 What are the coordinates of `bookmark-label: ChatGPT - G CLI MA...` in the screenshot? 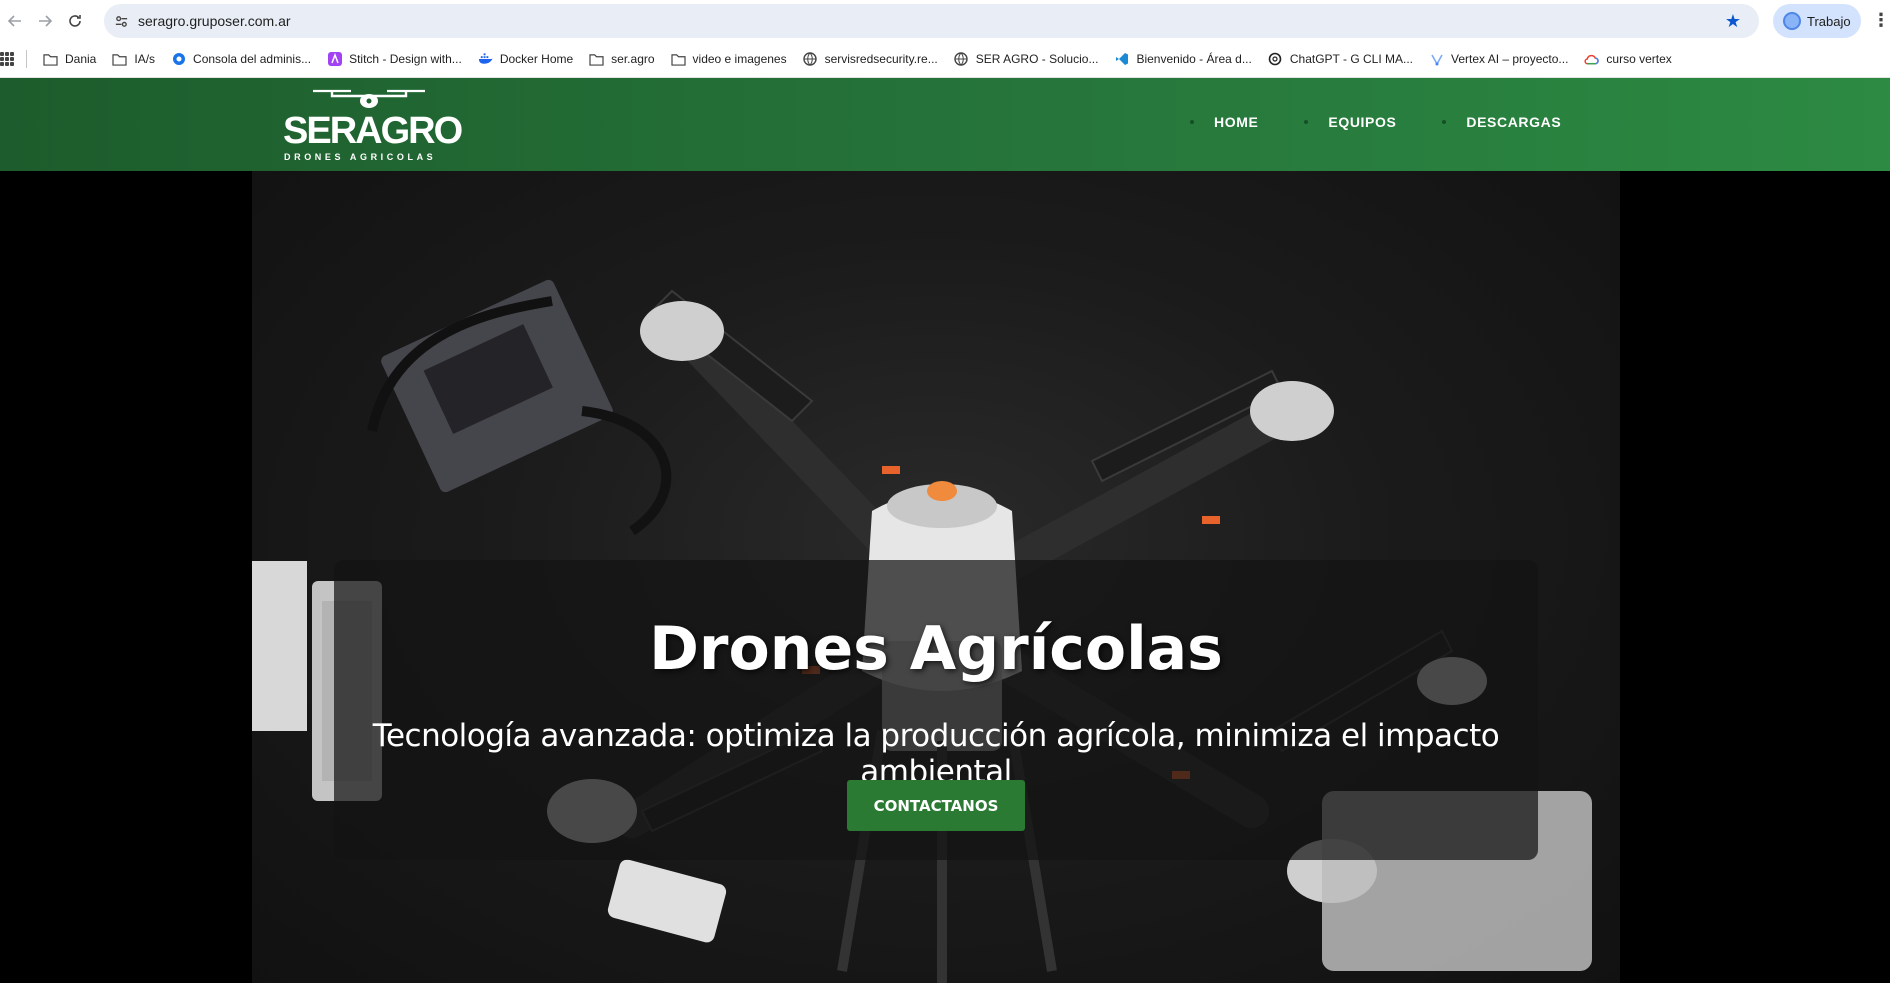 It's located at (1351, 59).